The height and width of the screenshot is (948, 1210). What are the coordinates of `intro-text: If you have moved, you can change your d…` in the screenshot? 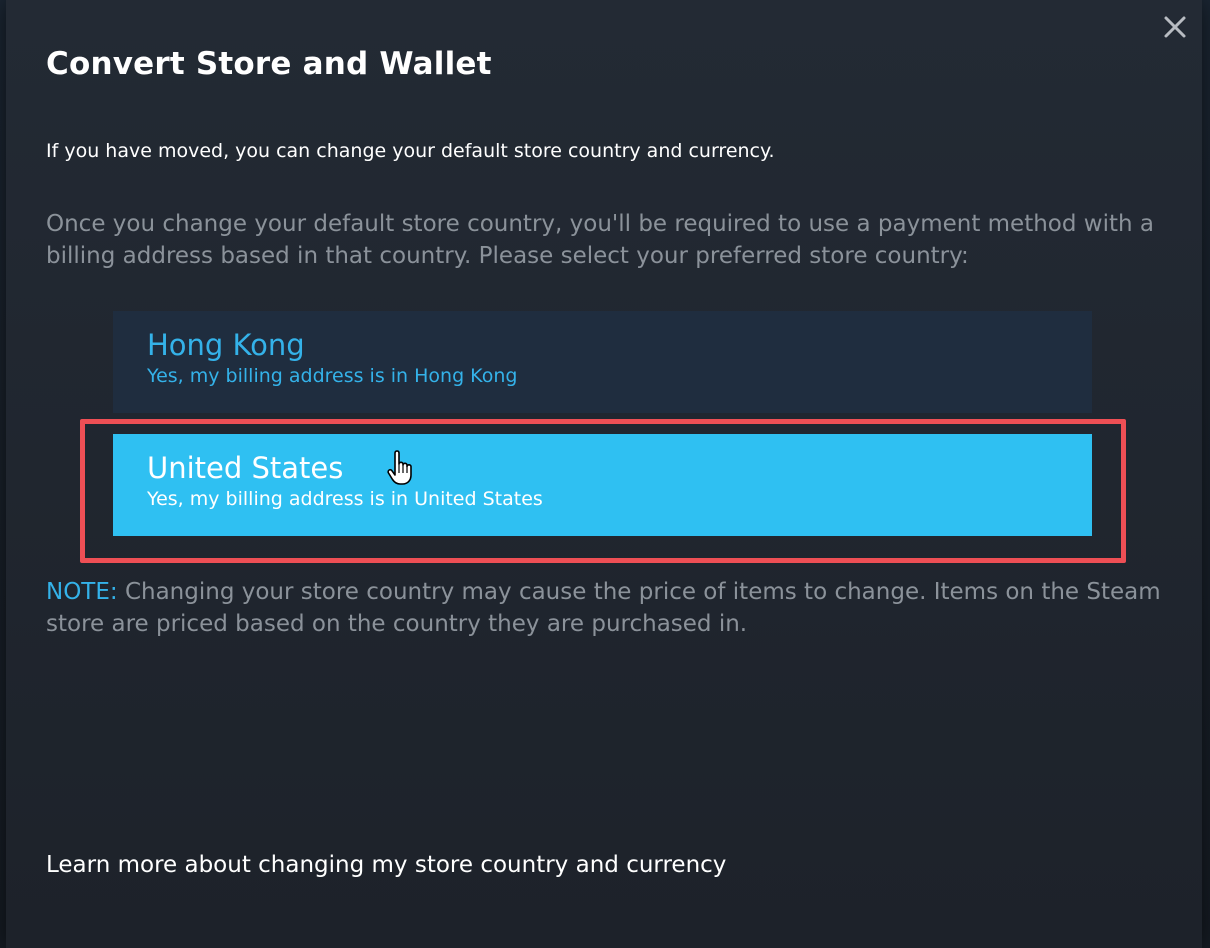 It's located at (410, 151).